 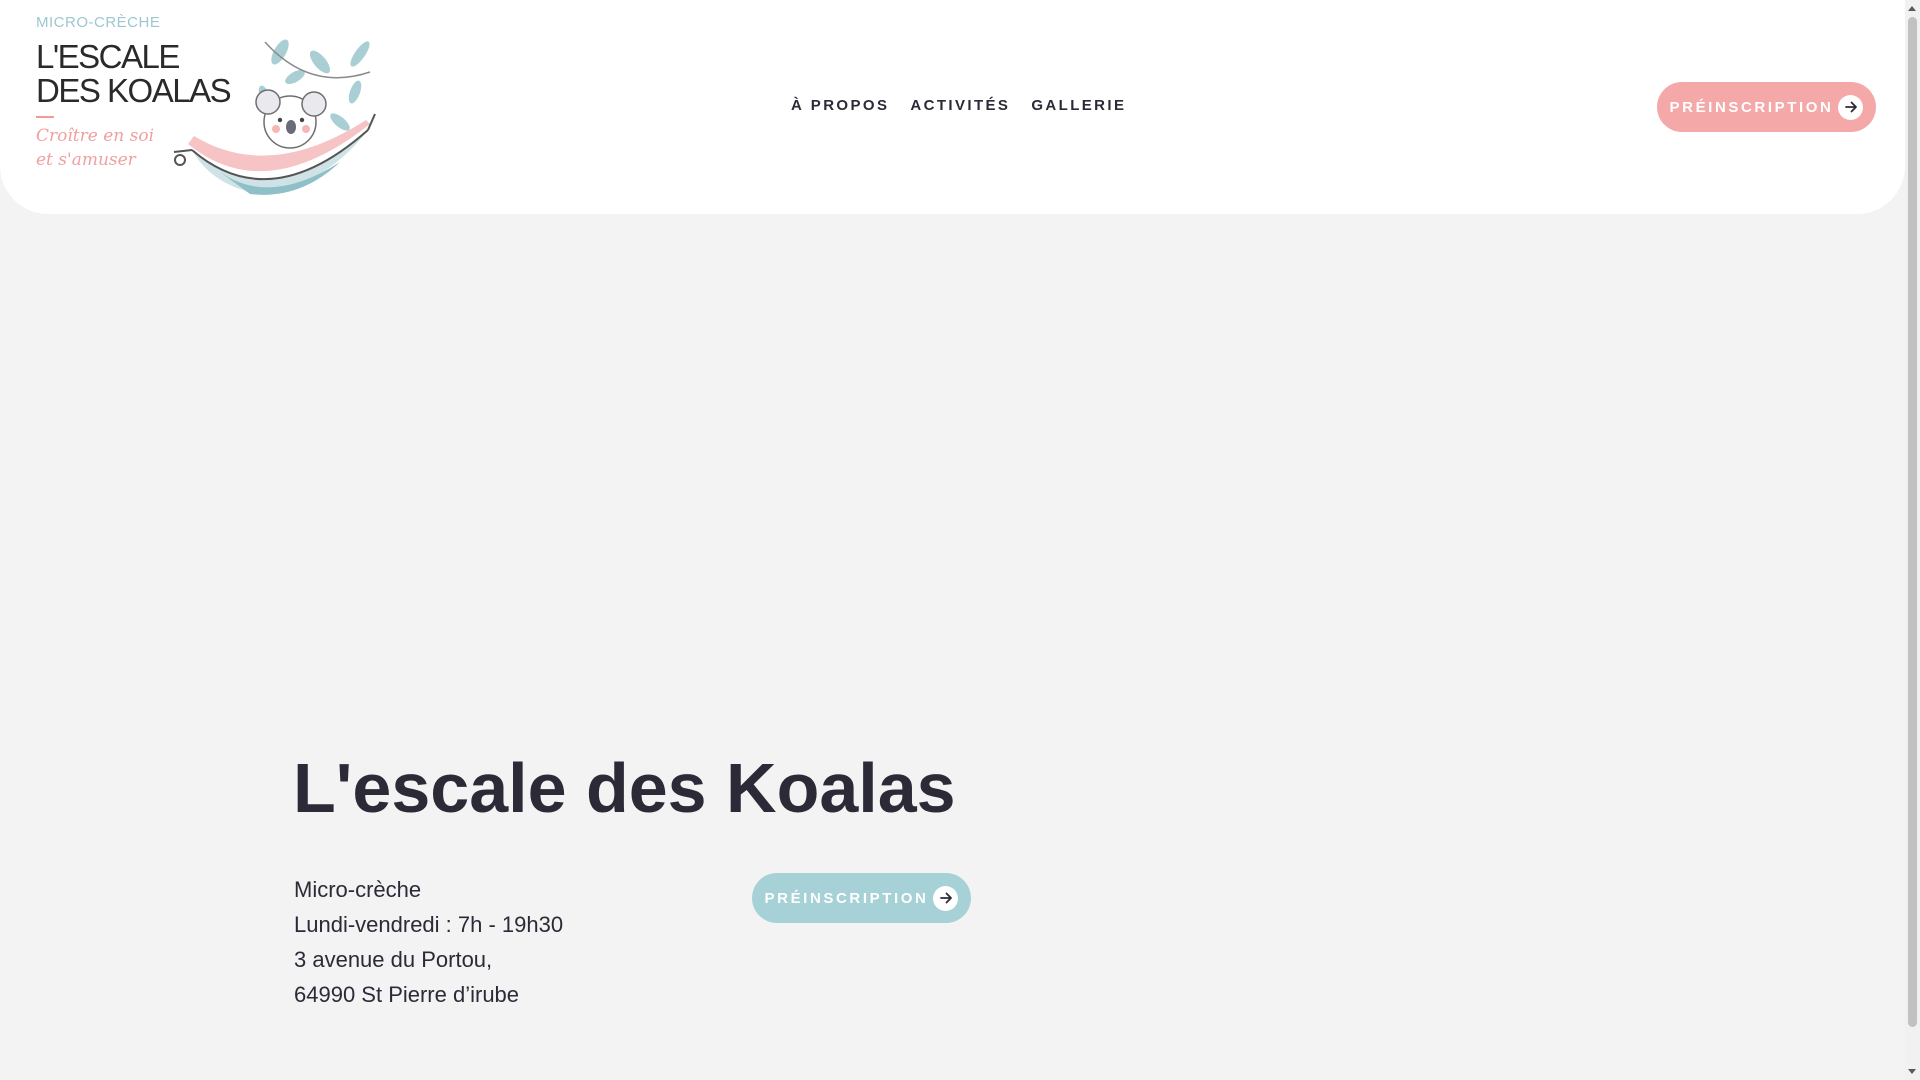 I want to click on logo-tagline-1: Croître en soi, so click(x=95, y=136).